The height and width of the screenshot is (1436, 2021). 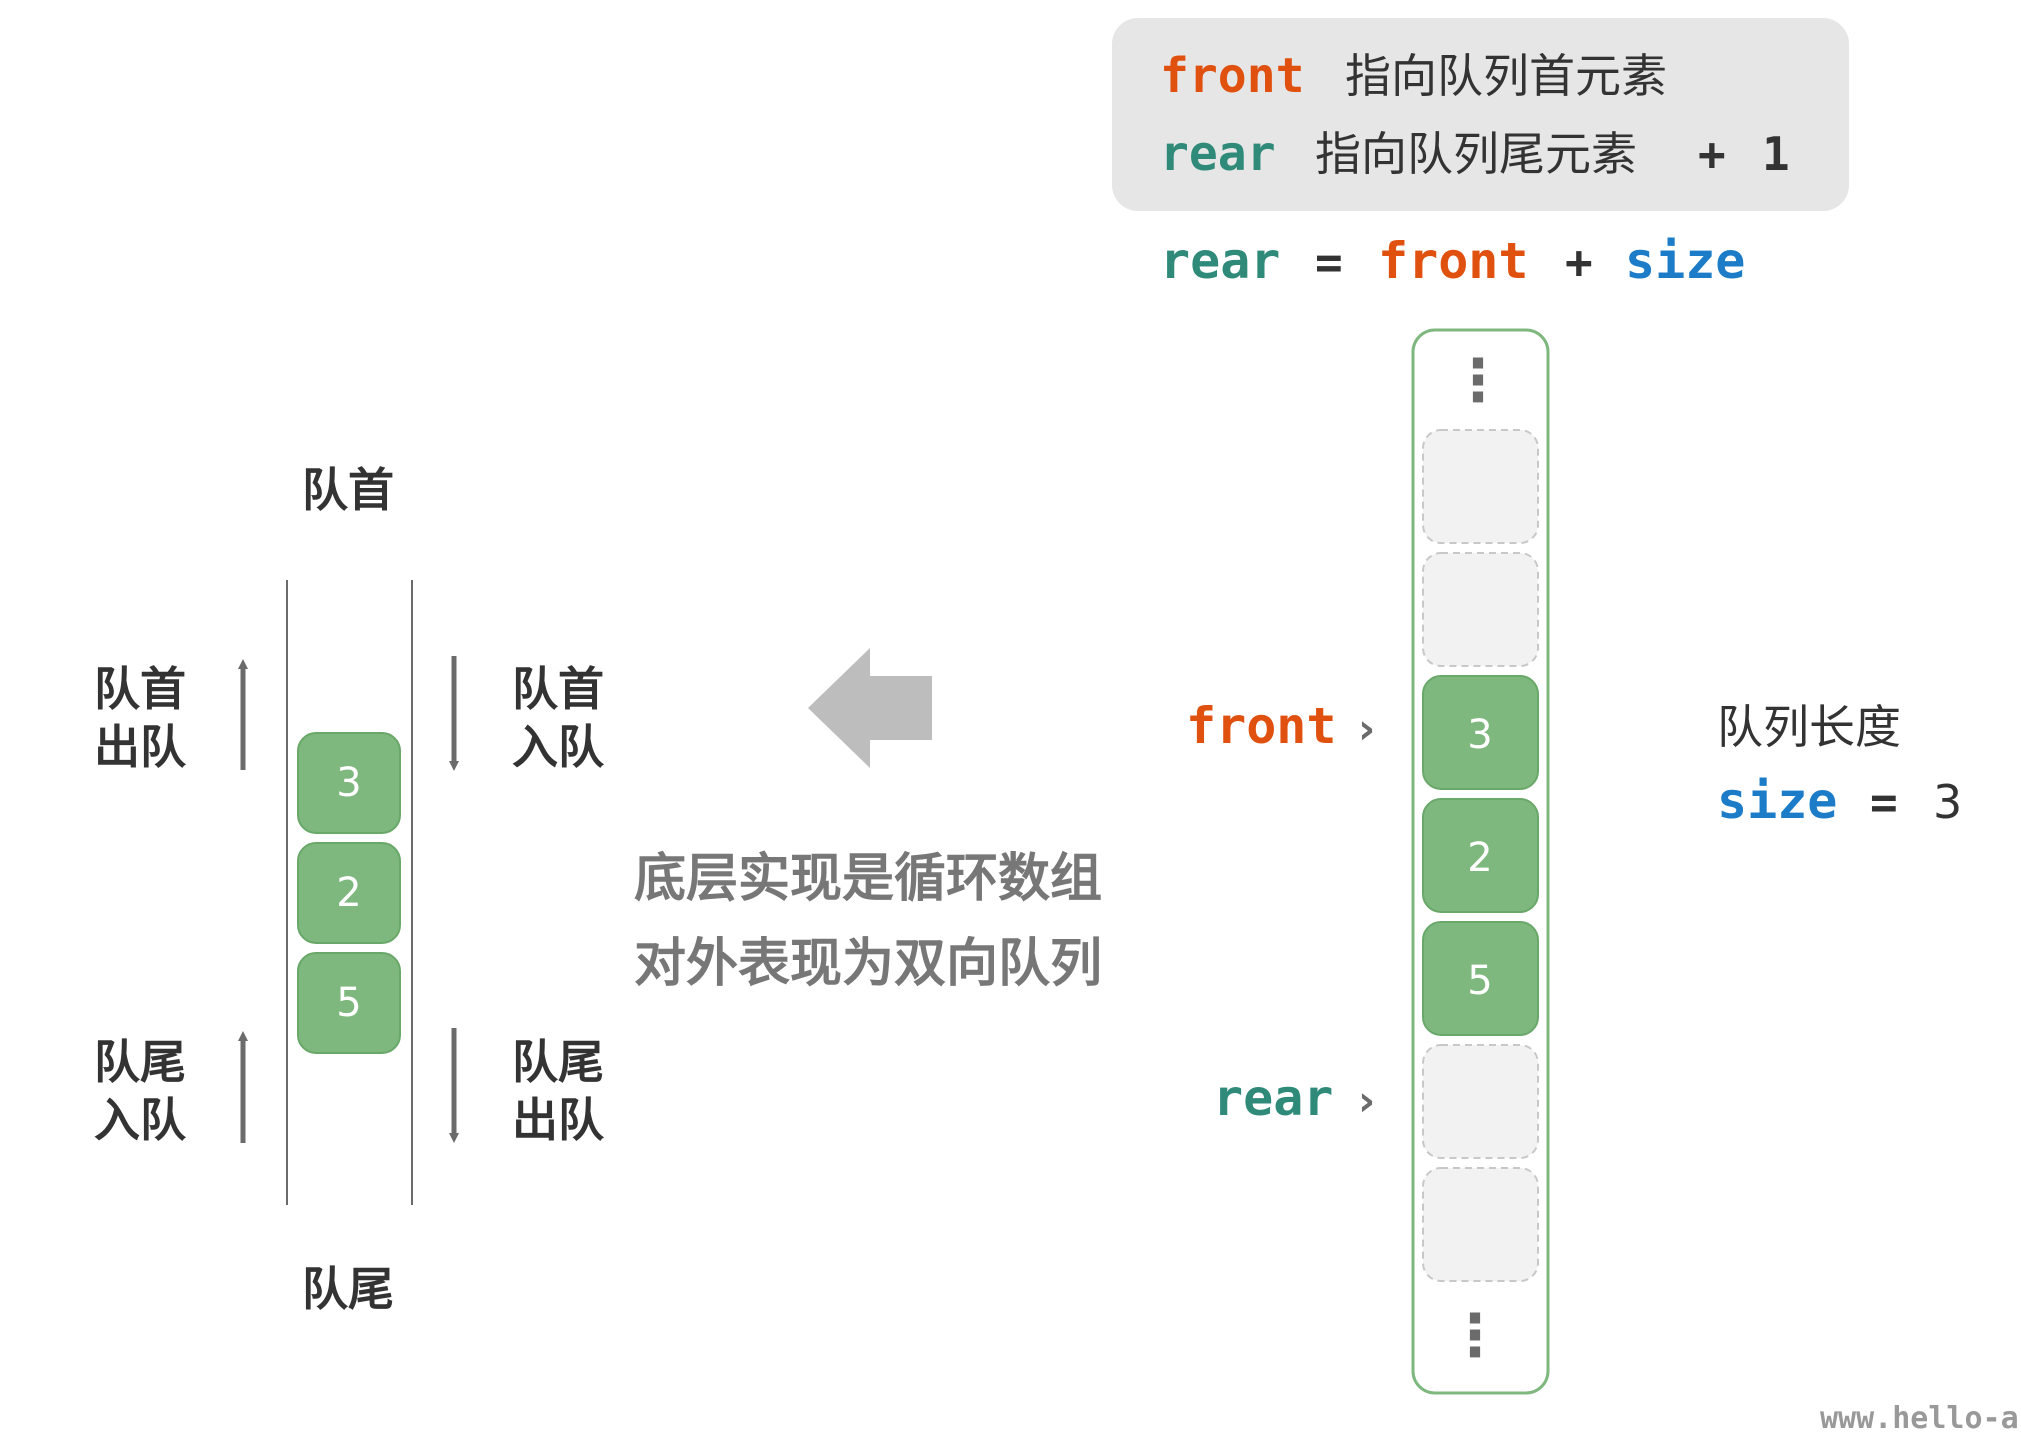 What do you see at coordinates (140, 689) in the screenshot?
I see `op-front-out-line1: 队首` at bounding box center [140, 689].